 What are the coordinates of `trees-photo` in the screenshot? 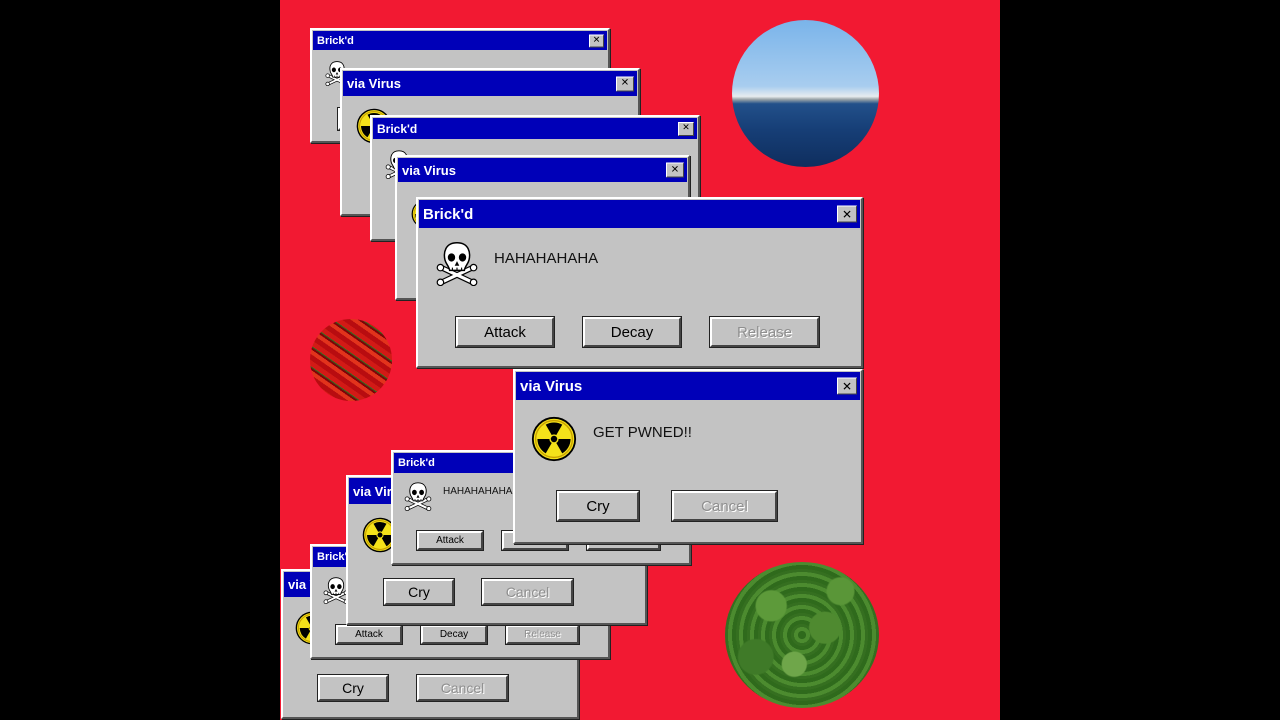 It's located at (802, 635).